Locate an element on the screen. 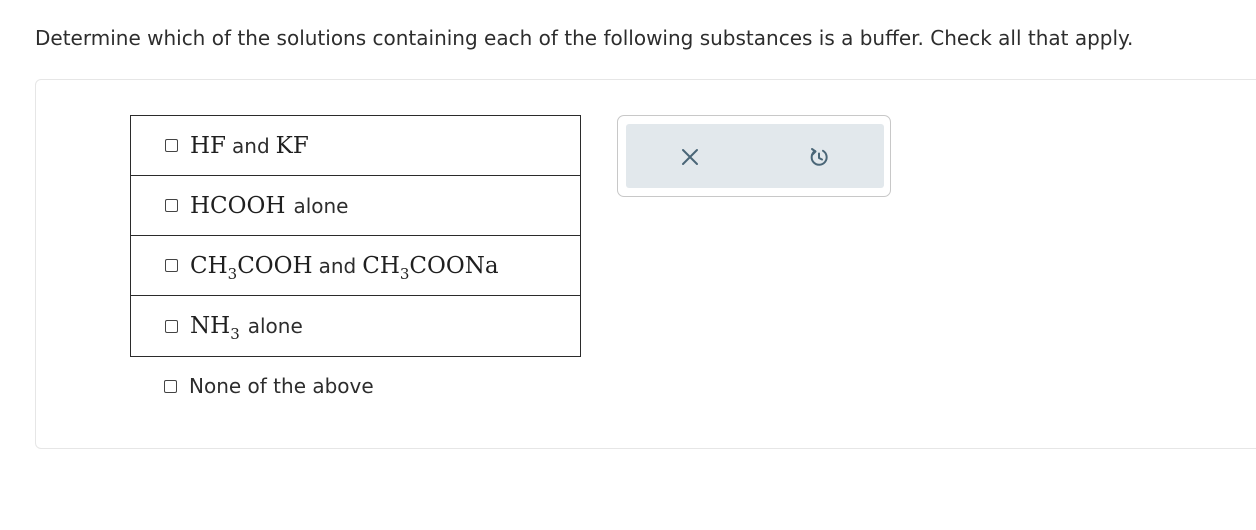 Image resolution: width=1256 pixels, height=530 pixels. undo-icon is located at coordinates (819, 157).